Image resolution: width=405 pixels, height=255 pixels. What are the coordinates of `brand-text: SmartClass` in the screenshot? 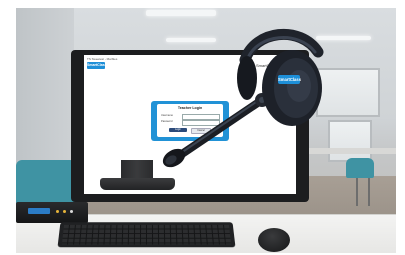 It's located at (266, 65).